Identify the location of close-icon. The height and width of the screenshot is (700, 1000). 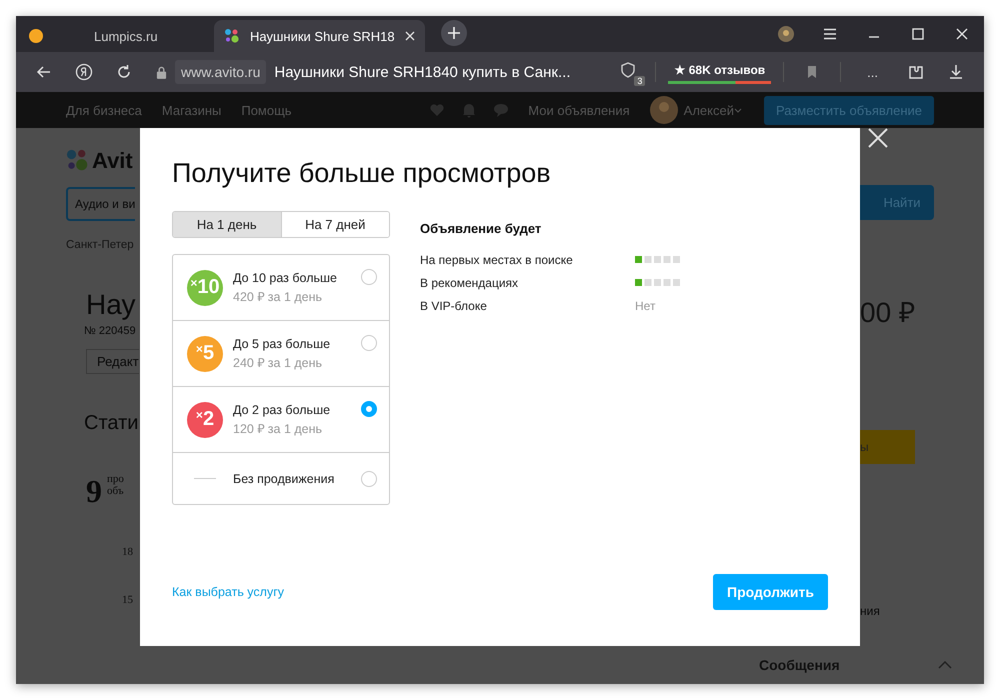
(878, 138).